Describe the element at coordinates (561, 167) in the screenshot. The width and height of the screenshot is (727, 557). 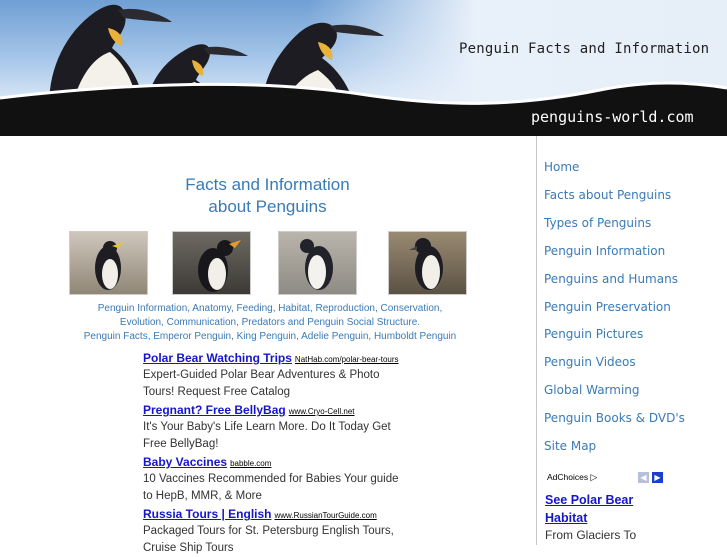
I see `nav-home: Home` at that location.